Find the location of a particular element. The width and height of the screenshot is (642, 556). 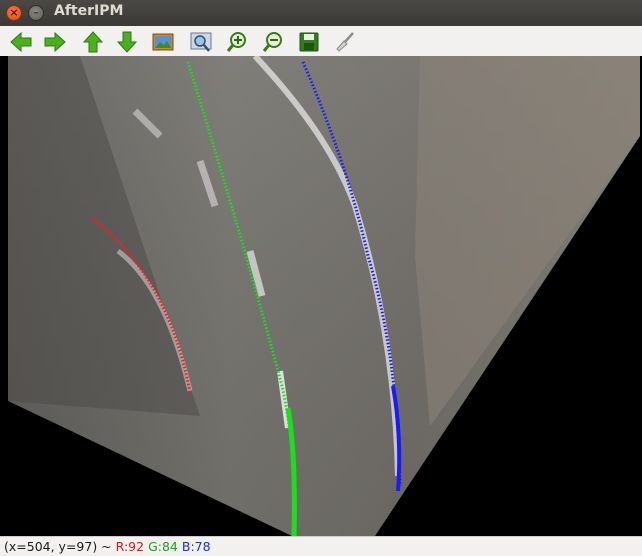

zoom-out-icon is located at coordinates (272, 42).